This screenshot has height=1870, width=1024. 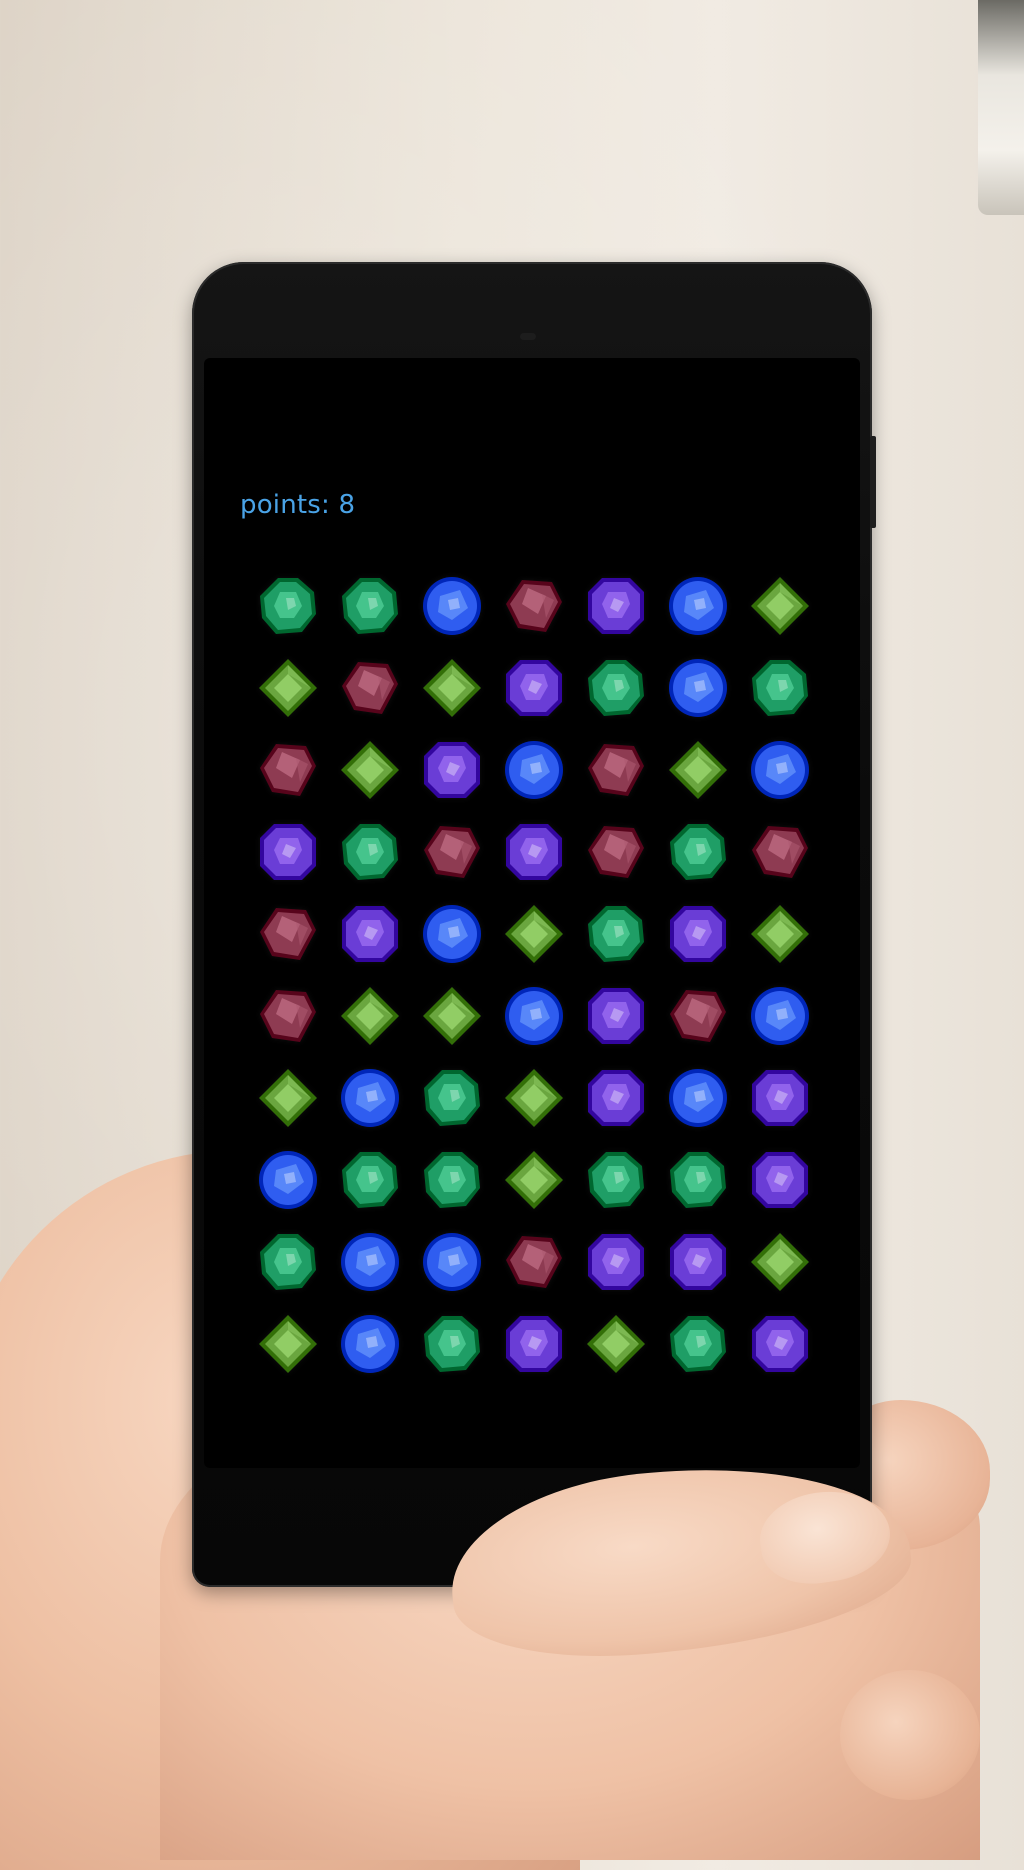 What do you see at coordinates (1001, 107) in the screenshot?
I see `wall-fixture` at bounding box center [1001, 107].